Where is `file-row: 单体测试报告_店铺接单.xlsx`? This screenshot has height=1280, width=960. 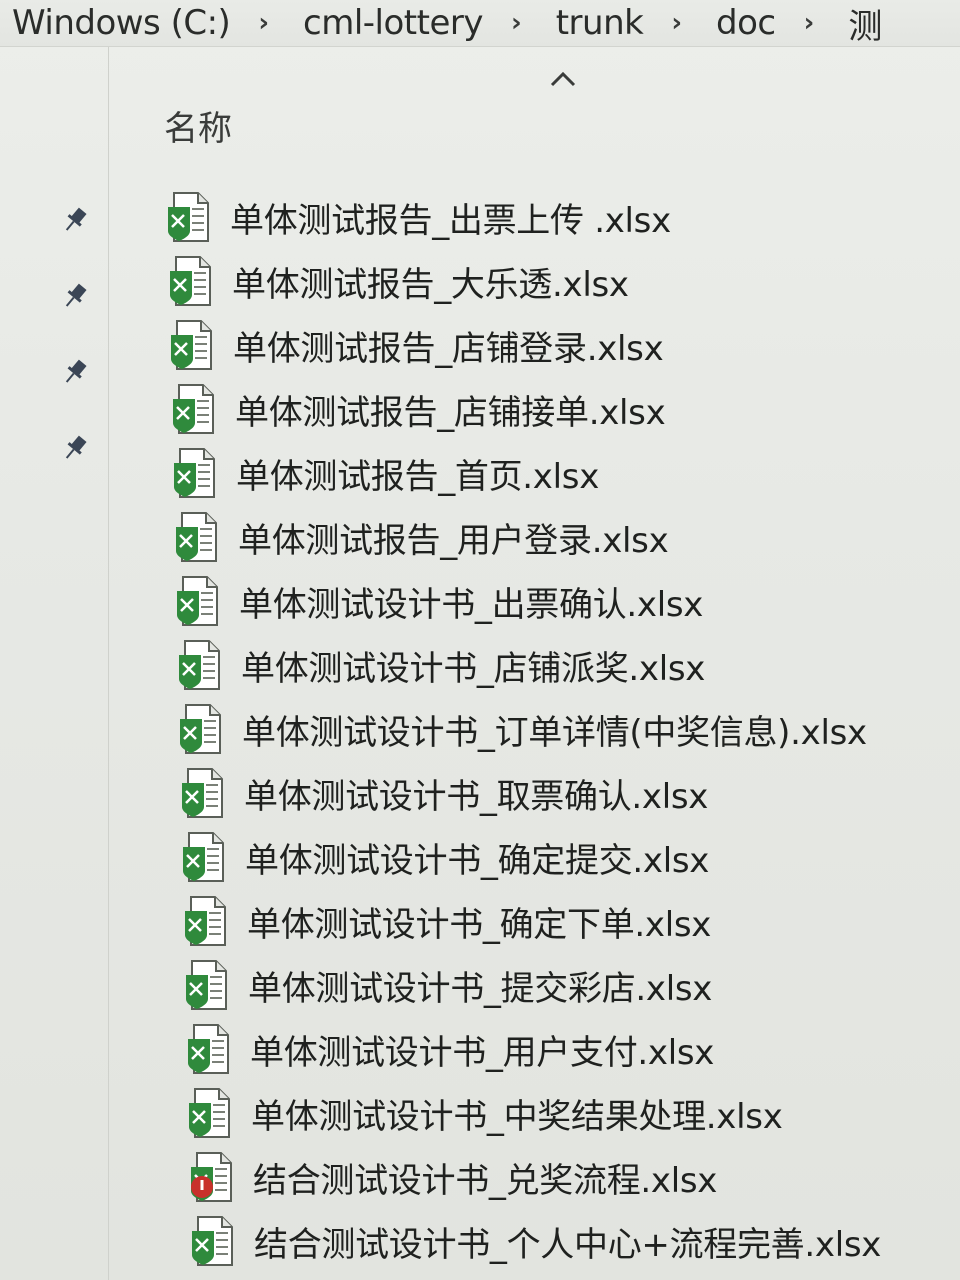
file-row: 单体测试报告_店铺接单.xlsx is located at coordinates (535, 409).